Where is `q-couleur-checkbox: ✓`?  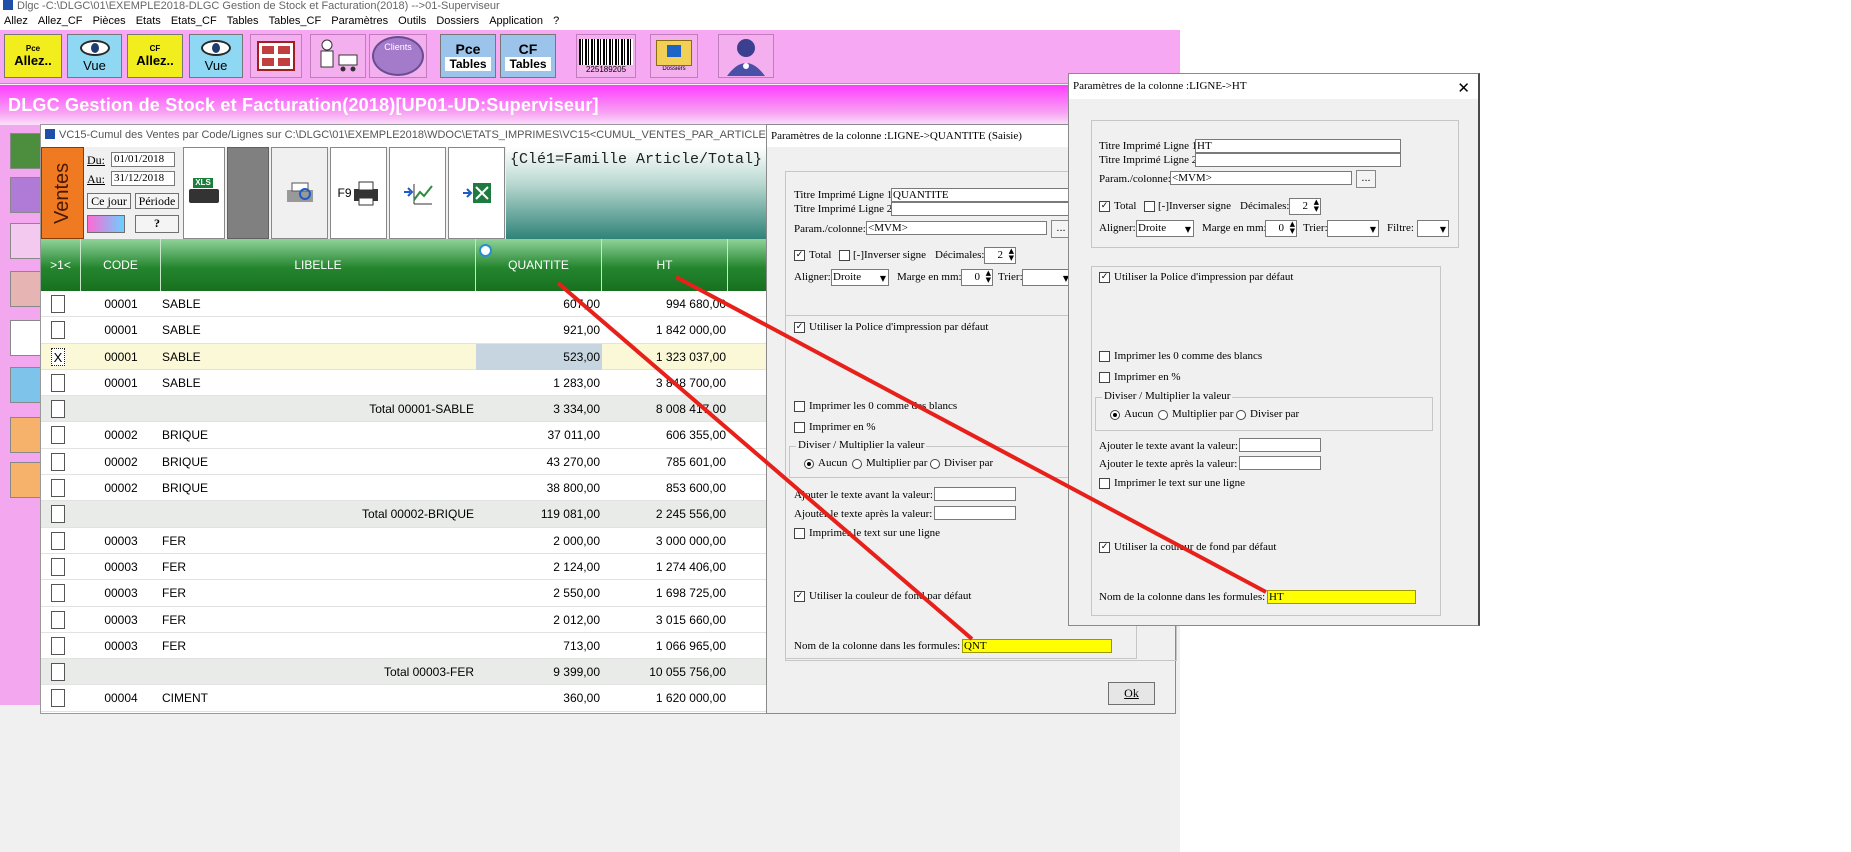 q-couleur-checkbox: ✓ is located at coordinates (799, 596).